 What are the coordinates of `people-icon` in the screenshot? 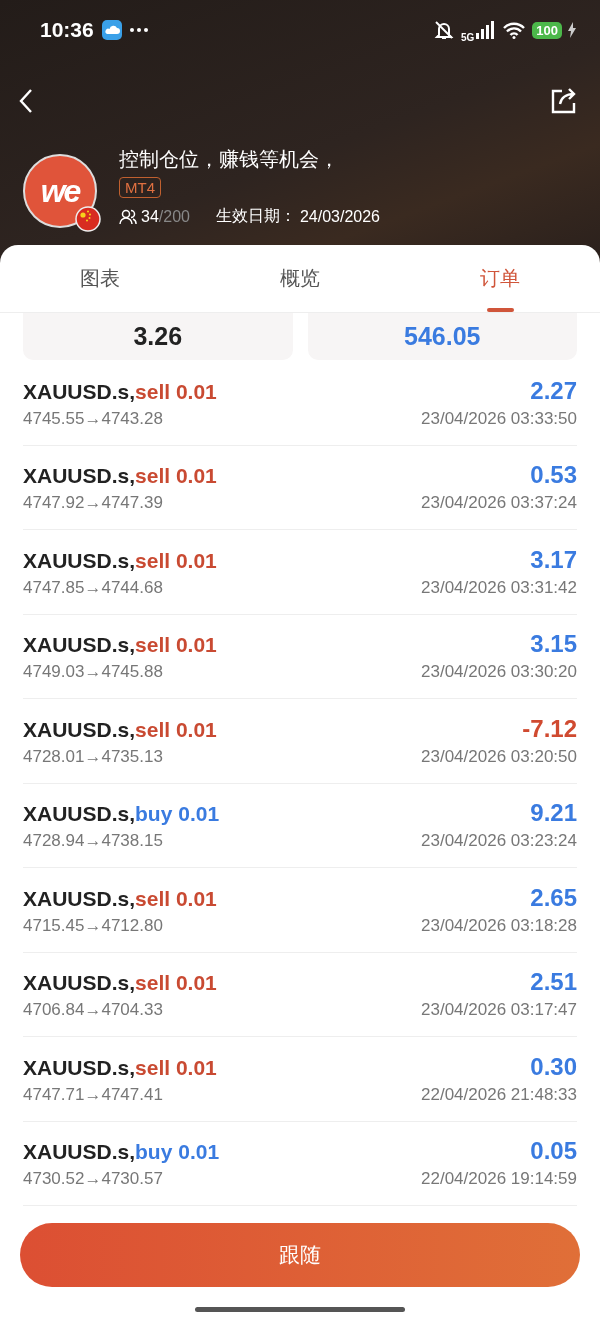 It's located at (128, 216).